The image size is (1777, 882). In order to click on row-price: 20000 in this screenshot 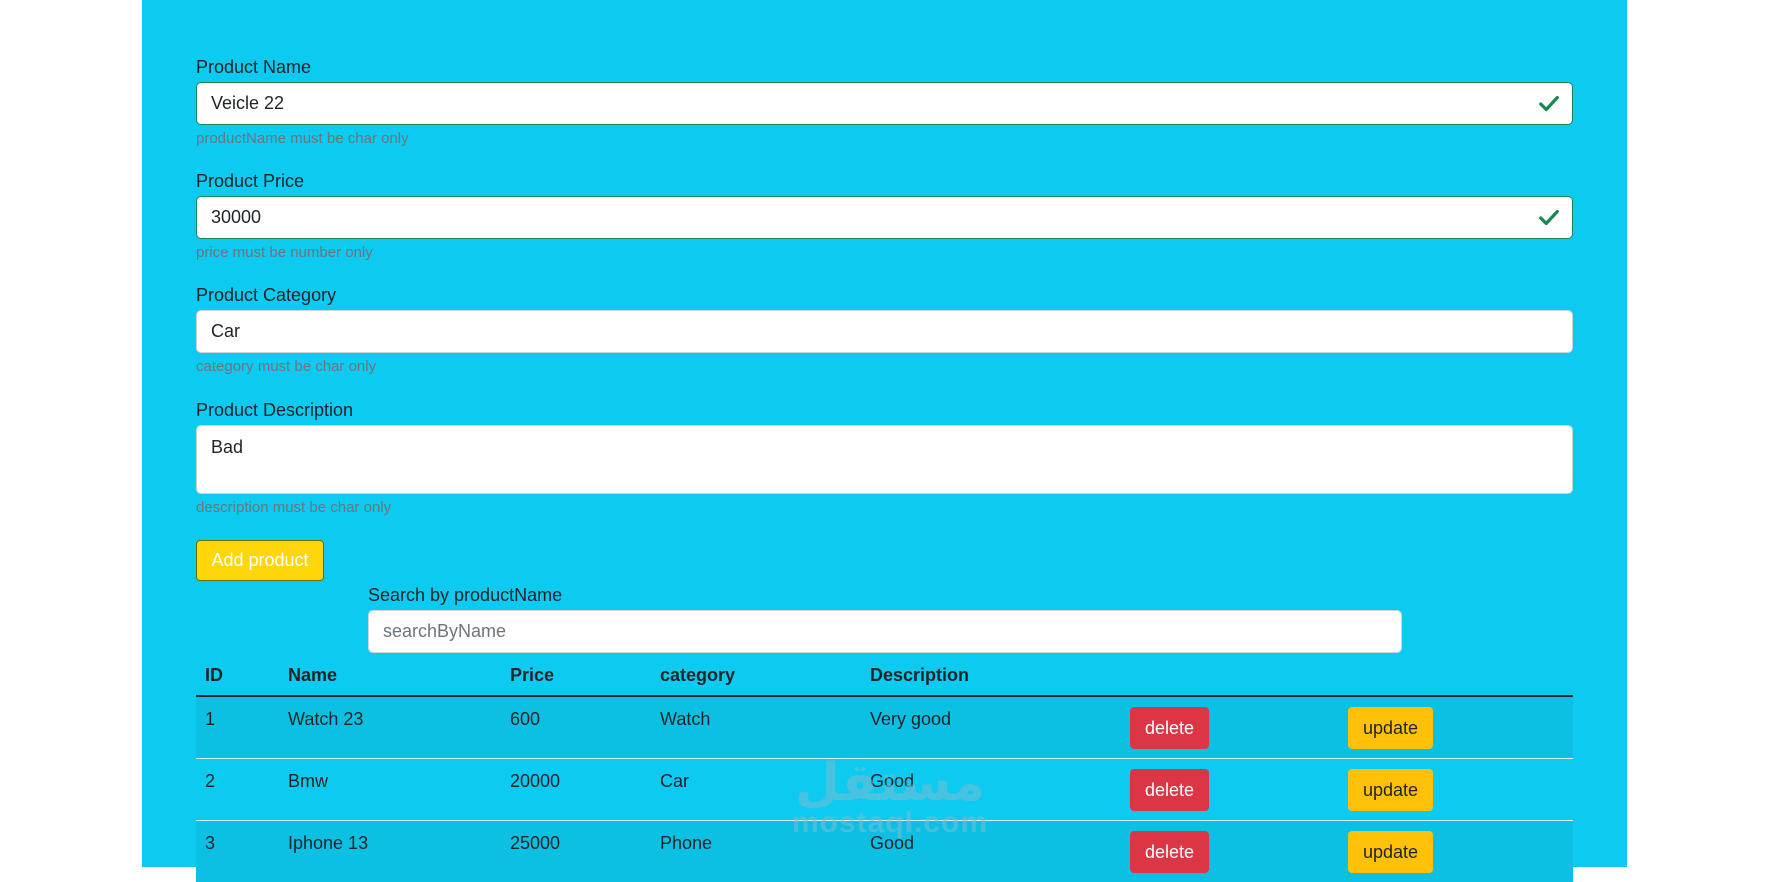, I will do `click(576, 775)`.